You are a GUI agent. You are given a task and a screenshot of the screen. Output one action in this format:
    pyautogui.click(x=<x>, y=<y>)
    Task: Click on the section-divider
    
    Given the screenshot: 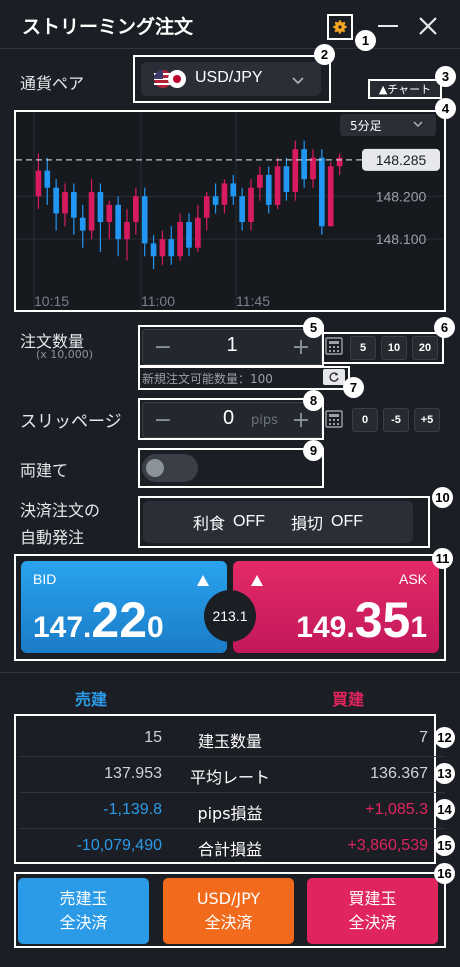 What is the action you would take?
    pyautogui.click(x=230, y=672)
    